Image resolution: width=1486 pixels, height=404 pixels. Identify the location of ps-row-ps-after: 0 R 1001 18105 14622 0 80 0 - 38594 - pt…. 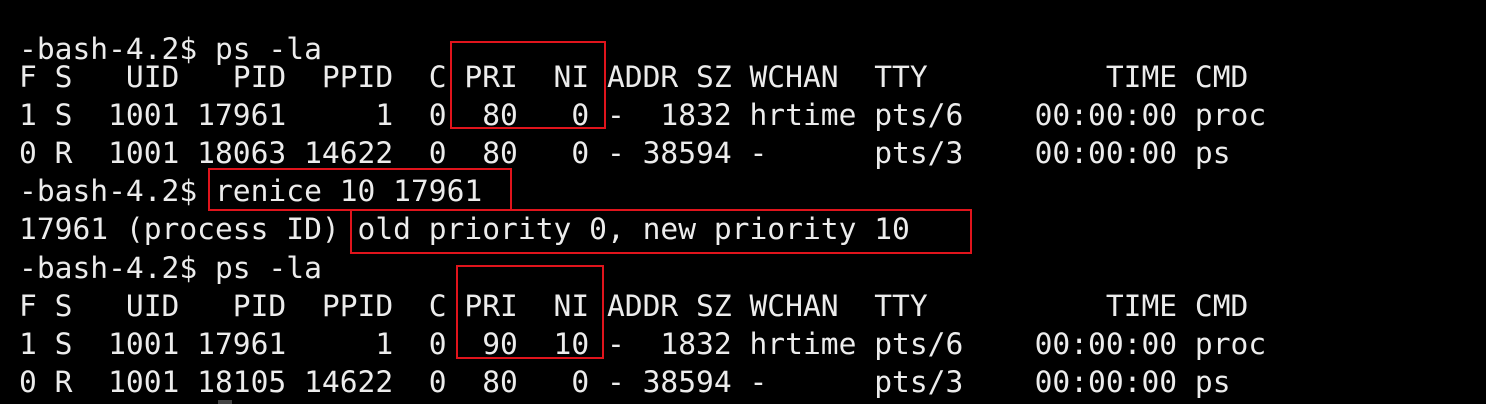
(625, 382).